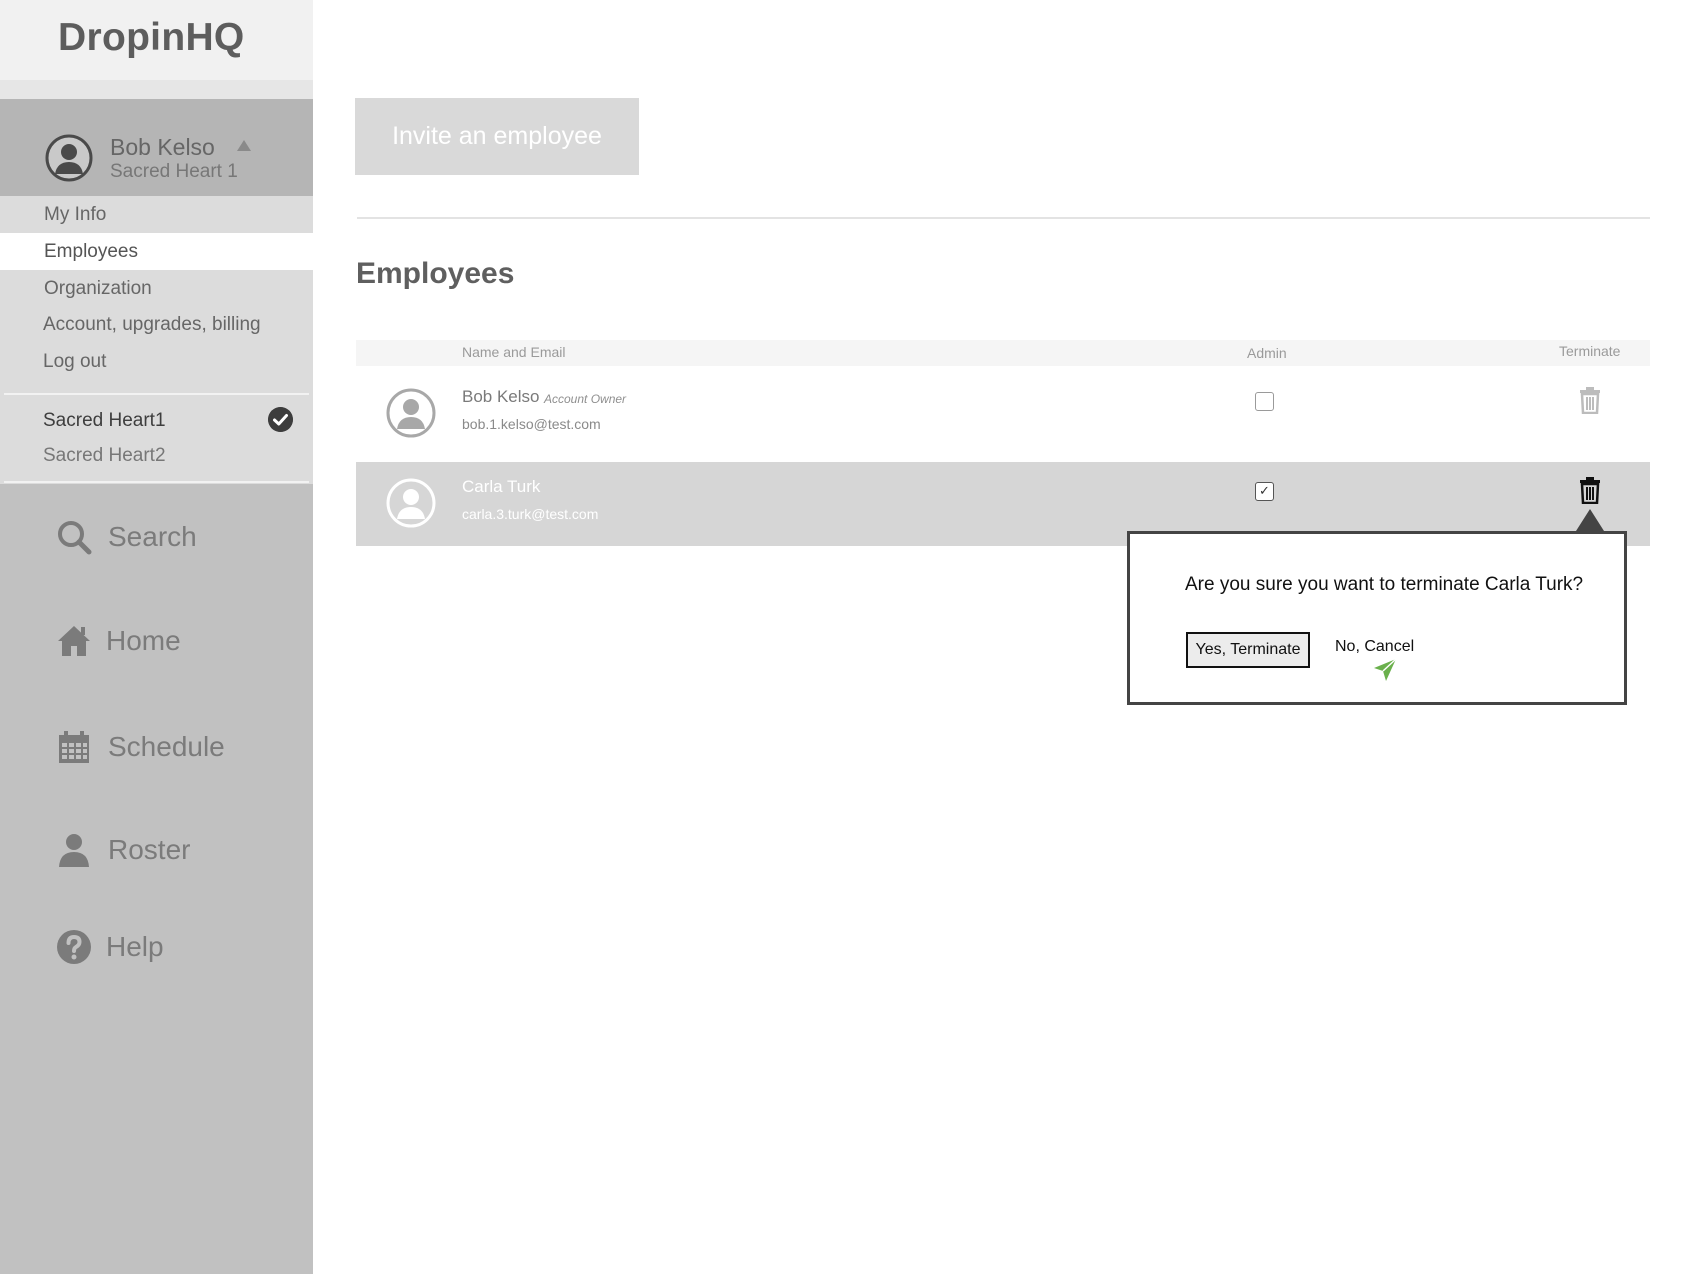 The image size is (1683, 1274). I want to click on employees-table-header: Name and Email Admin Terminate, so click(1003, 353).